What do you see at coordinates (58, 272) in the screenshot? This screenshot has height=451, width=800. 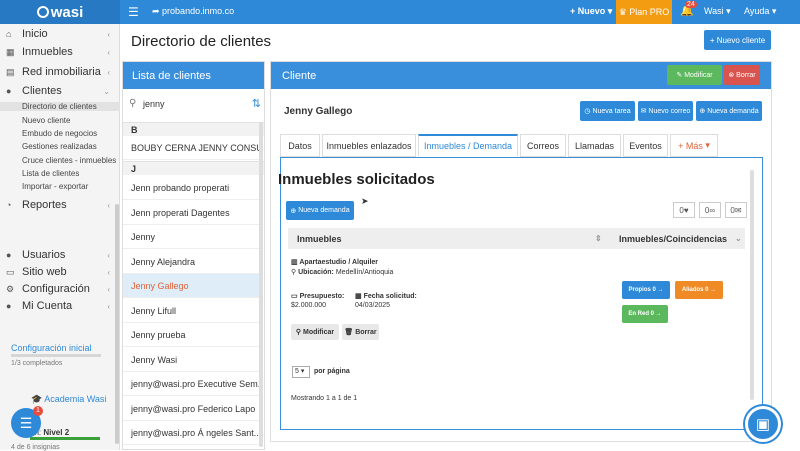 I see `sidebar-item-sitio: ▭ Sitio web ‹` at bounding box center [58, 272].